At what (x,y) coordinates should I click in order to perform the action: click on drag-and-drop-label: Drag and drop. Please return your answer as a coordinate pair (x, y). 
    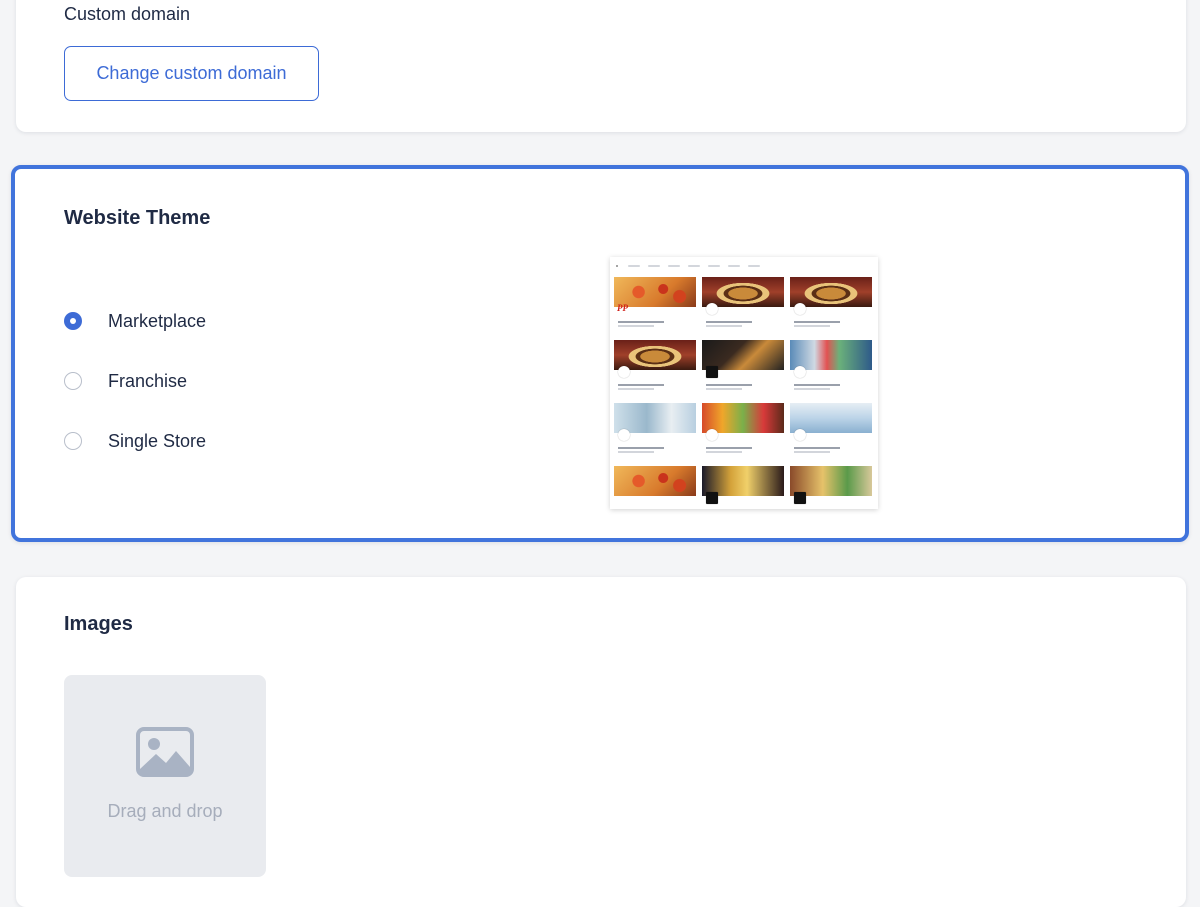
    Looking at the image, I should click on (165, 811).